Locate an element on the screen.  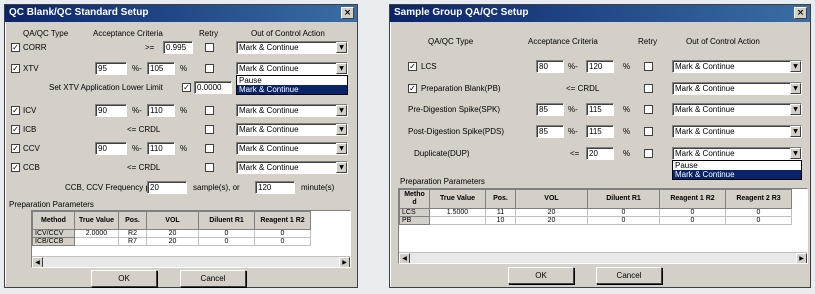
xtv-checkbox: ✓ is located at coordinates (15, 68).